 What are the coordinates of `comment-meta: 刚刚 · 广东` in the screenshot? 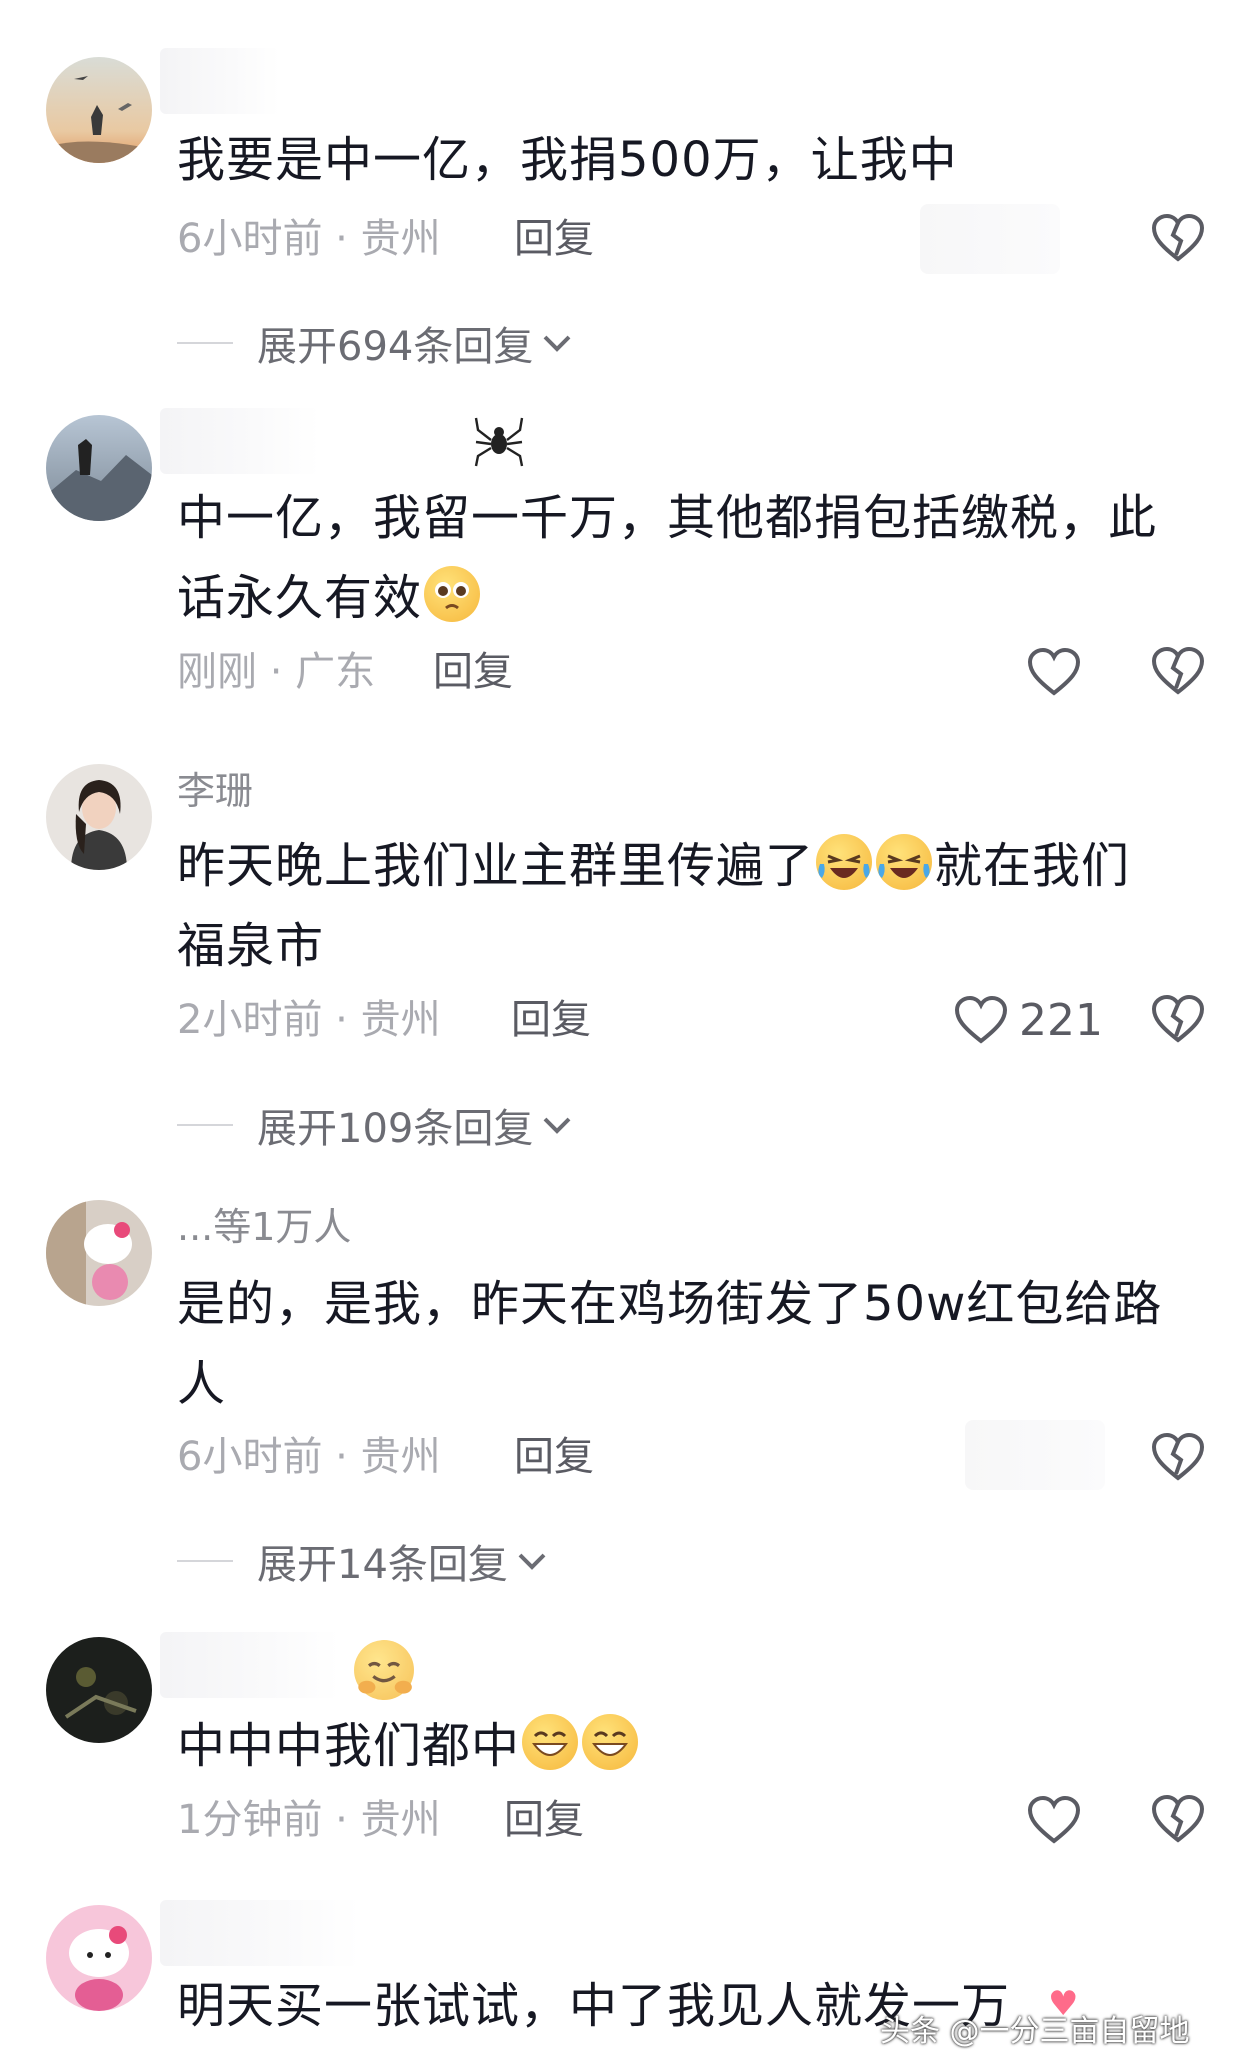 It's located at (276, 672).